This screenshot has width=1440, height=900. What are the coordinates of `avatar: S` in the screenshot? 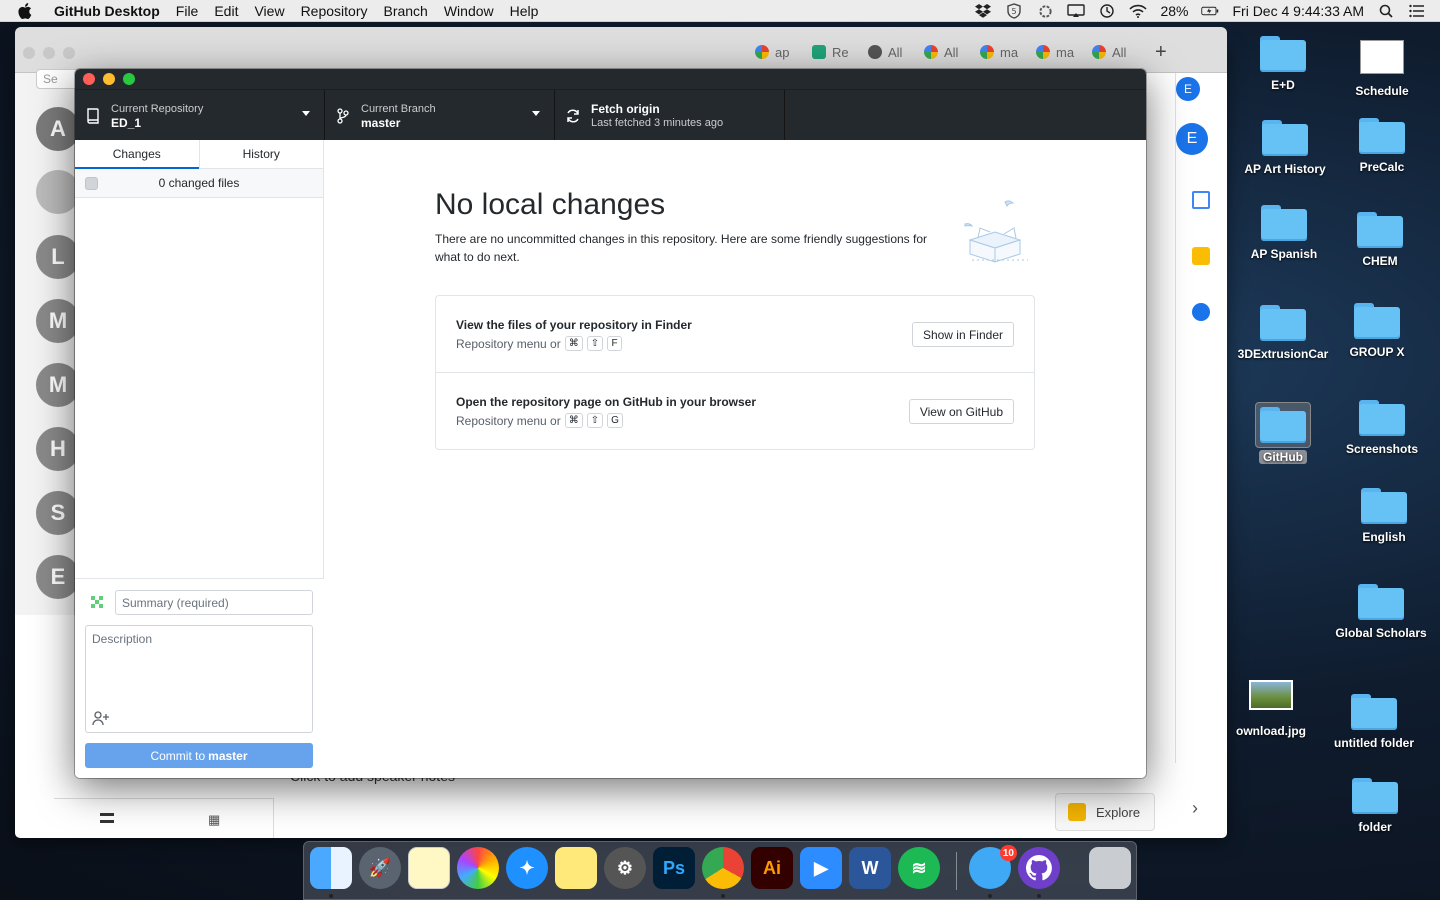 It's located at (58, 513).